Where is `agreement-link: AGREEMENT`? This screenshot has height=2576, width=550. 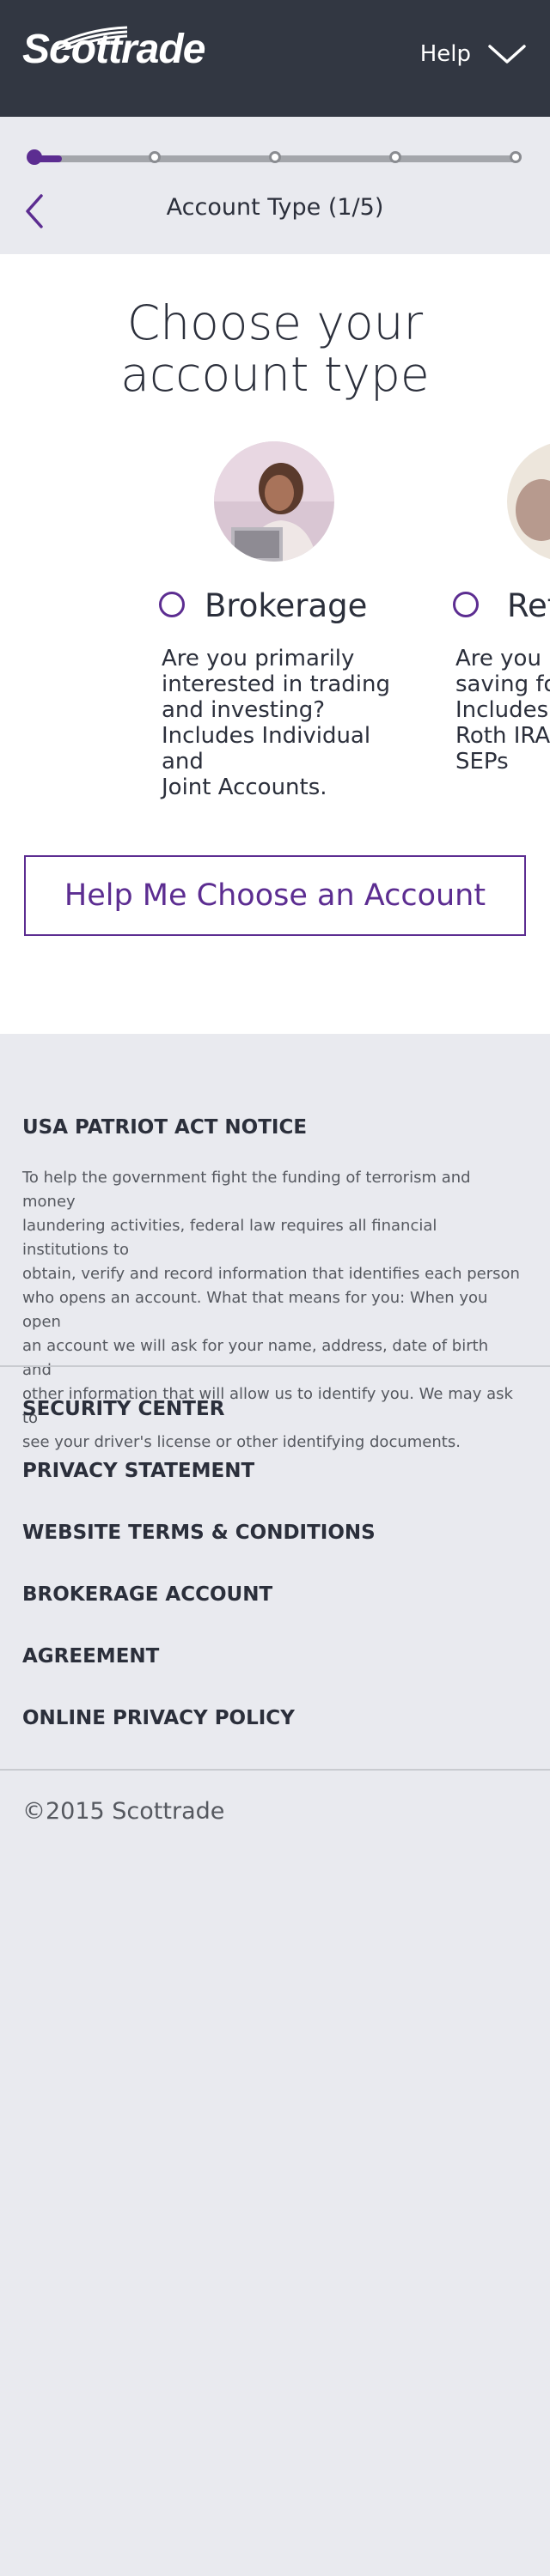
agreement-link: AGREEMENT is located at coordinates (90, 1656).